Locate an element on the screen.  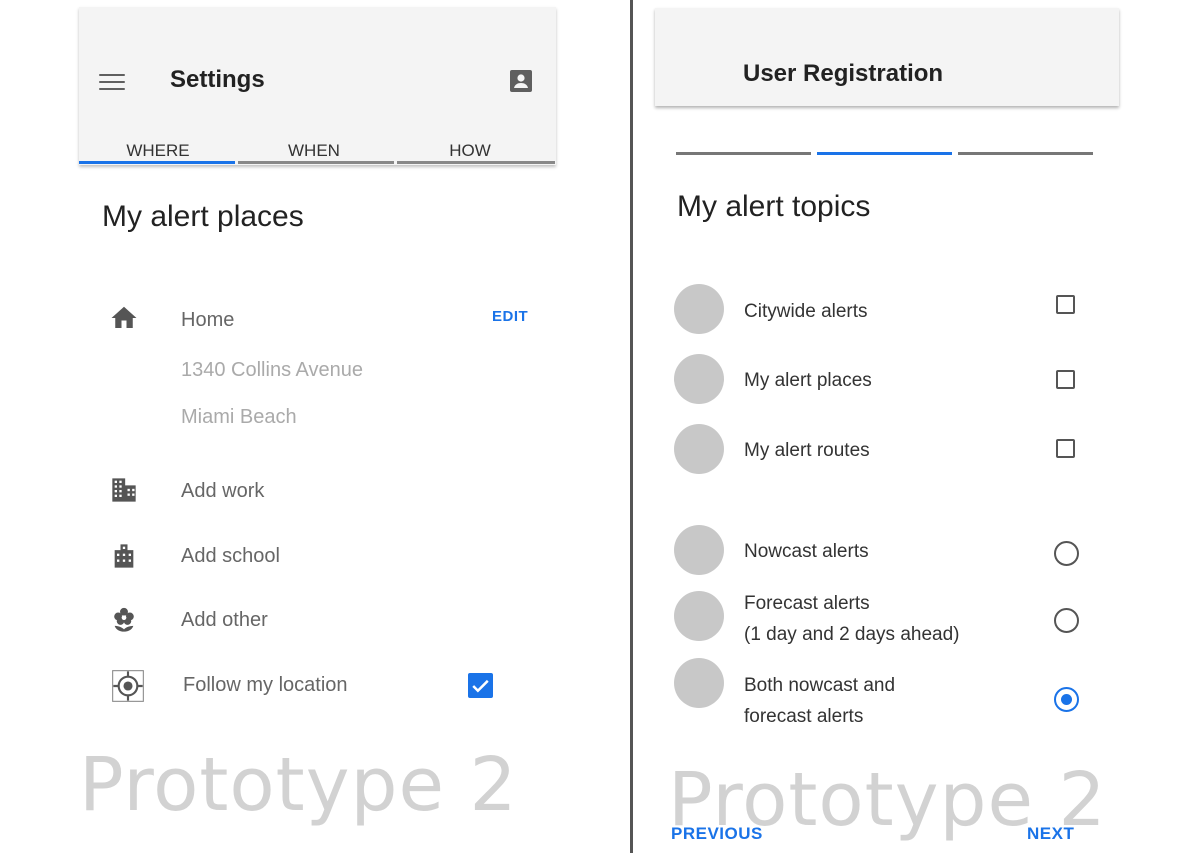
home-address-line1: 1340 Collins Avenue is located at coordinates (272, 370).